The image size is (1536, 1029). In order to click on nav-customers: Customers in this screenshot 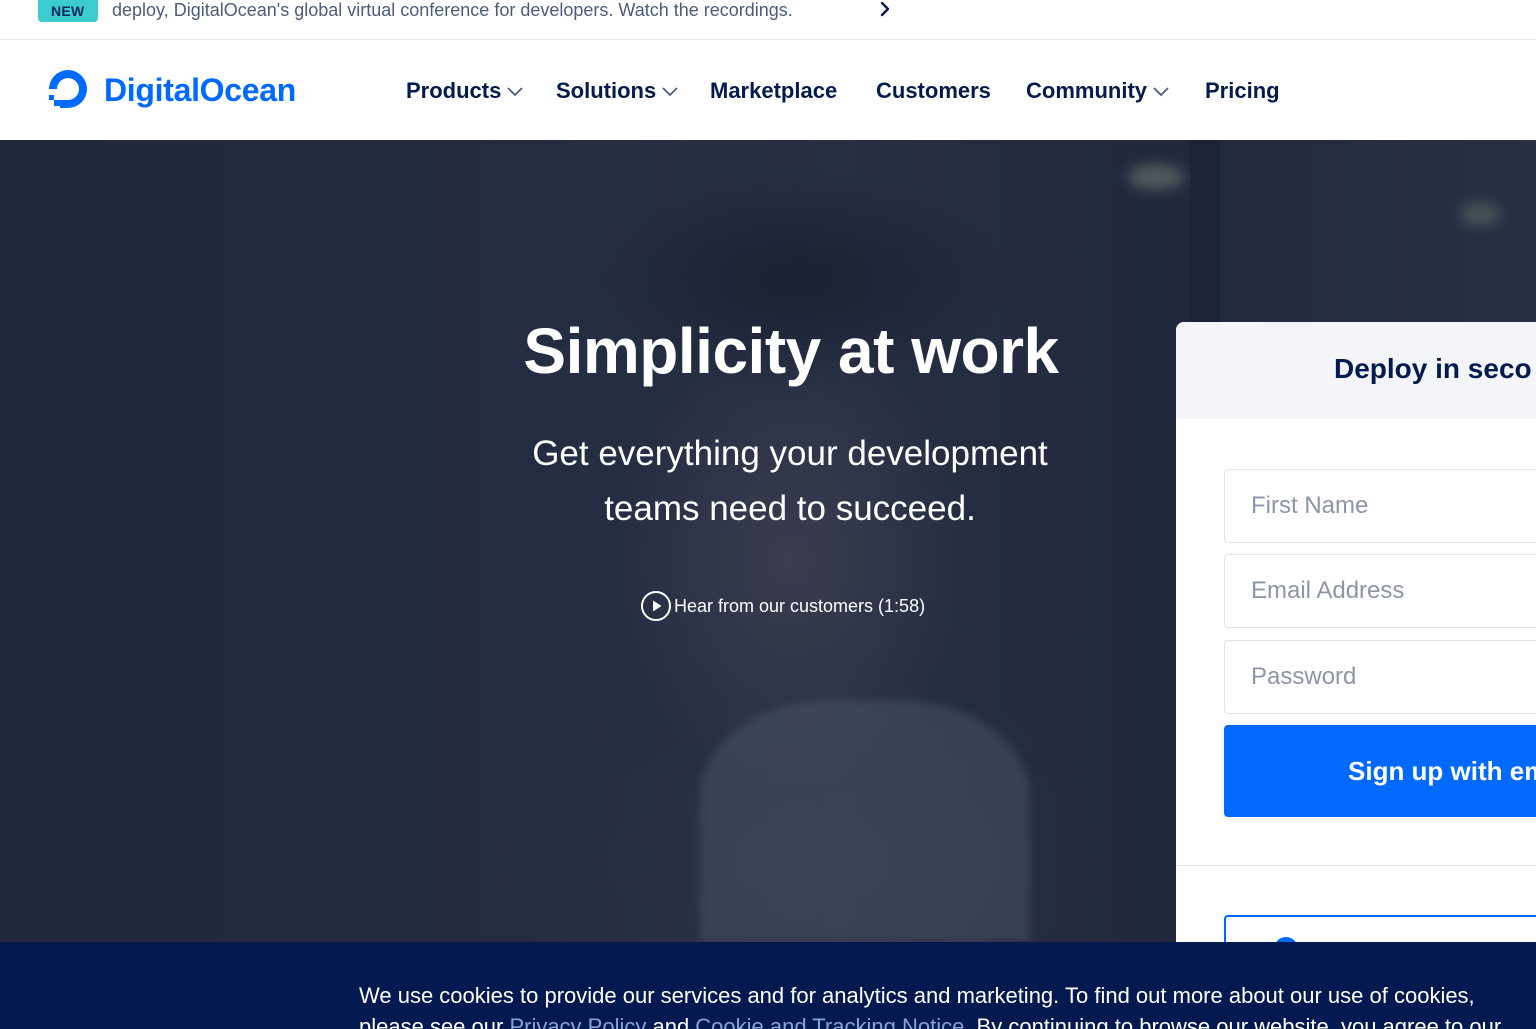, I will do `click(933, 91)`.